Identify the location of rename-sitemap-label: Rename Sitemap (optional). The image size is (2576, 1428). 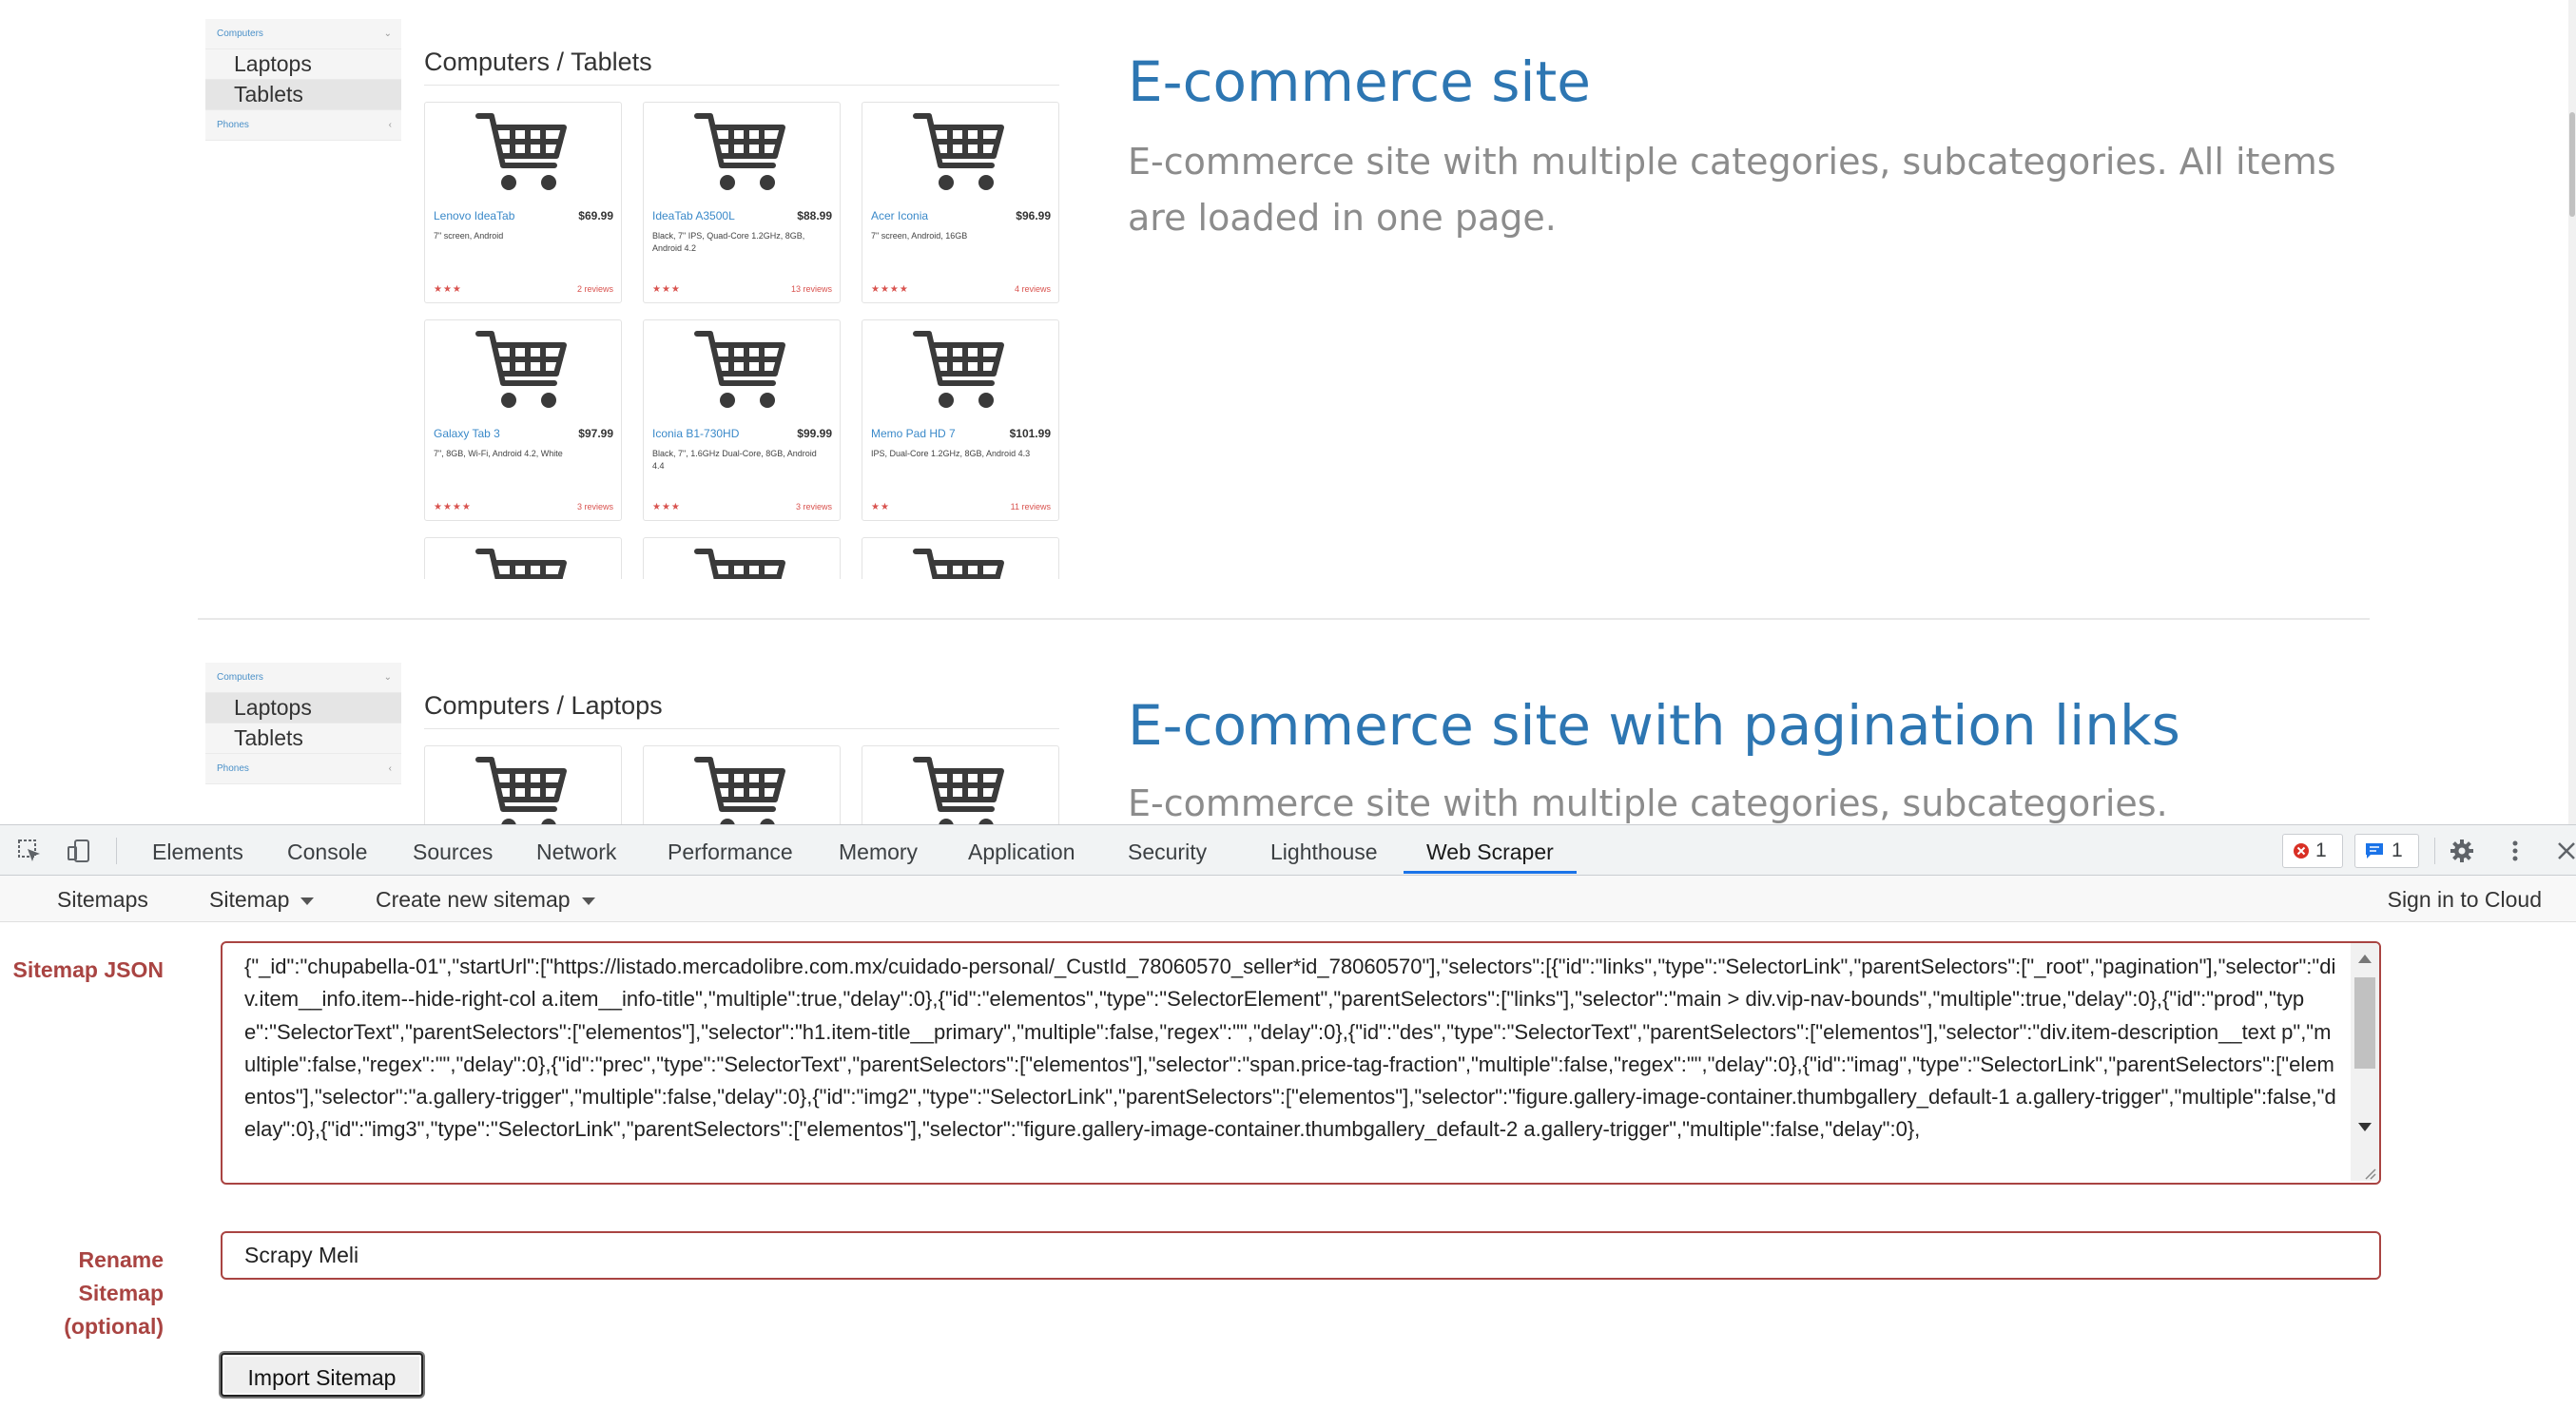
(82, 1293).